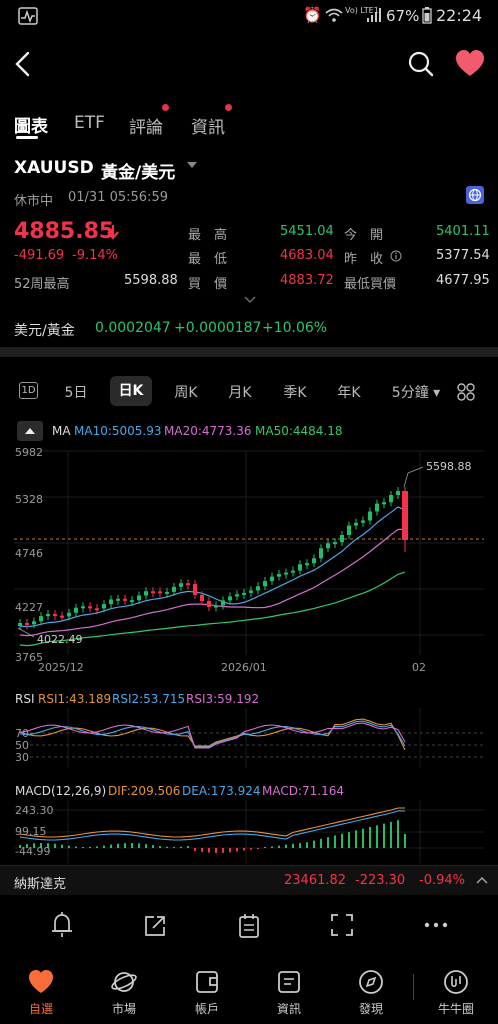 The image size is (498, 1024). Describe the element at coordinates (307, 255) in the screenshot. I see `low-value: 4683.04` at that location.